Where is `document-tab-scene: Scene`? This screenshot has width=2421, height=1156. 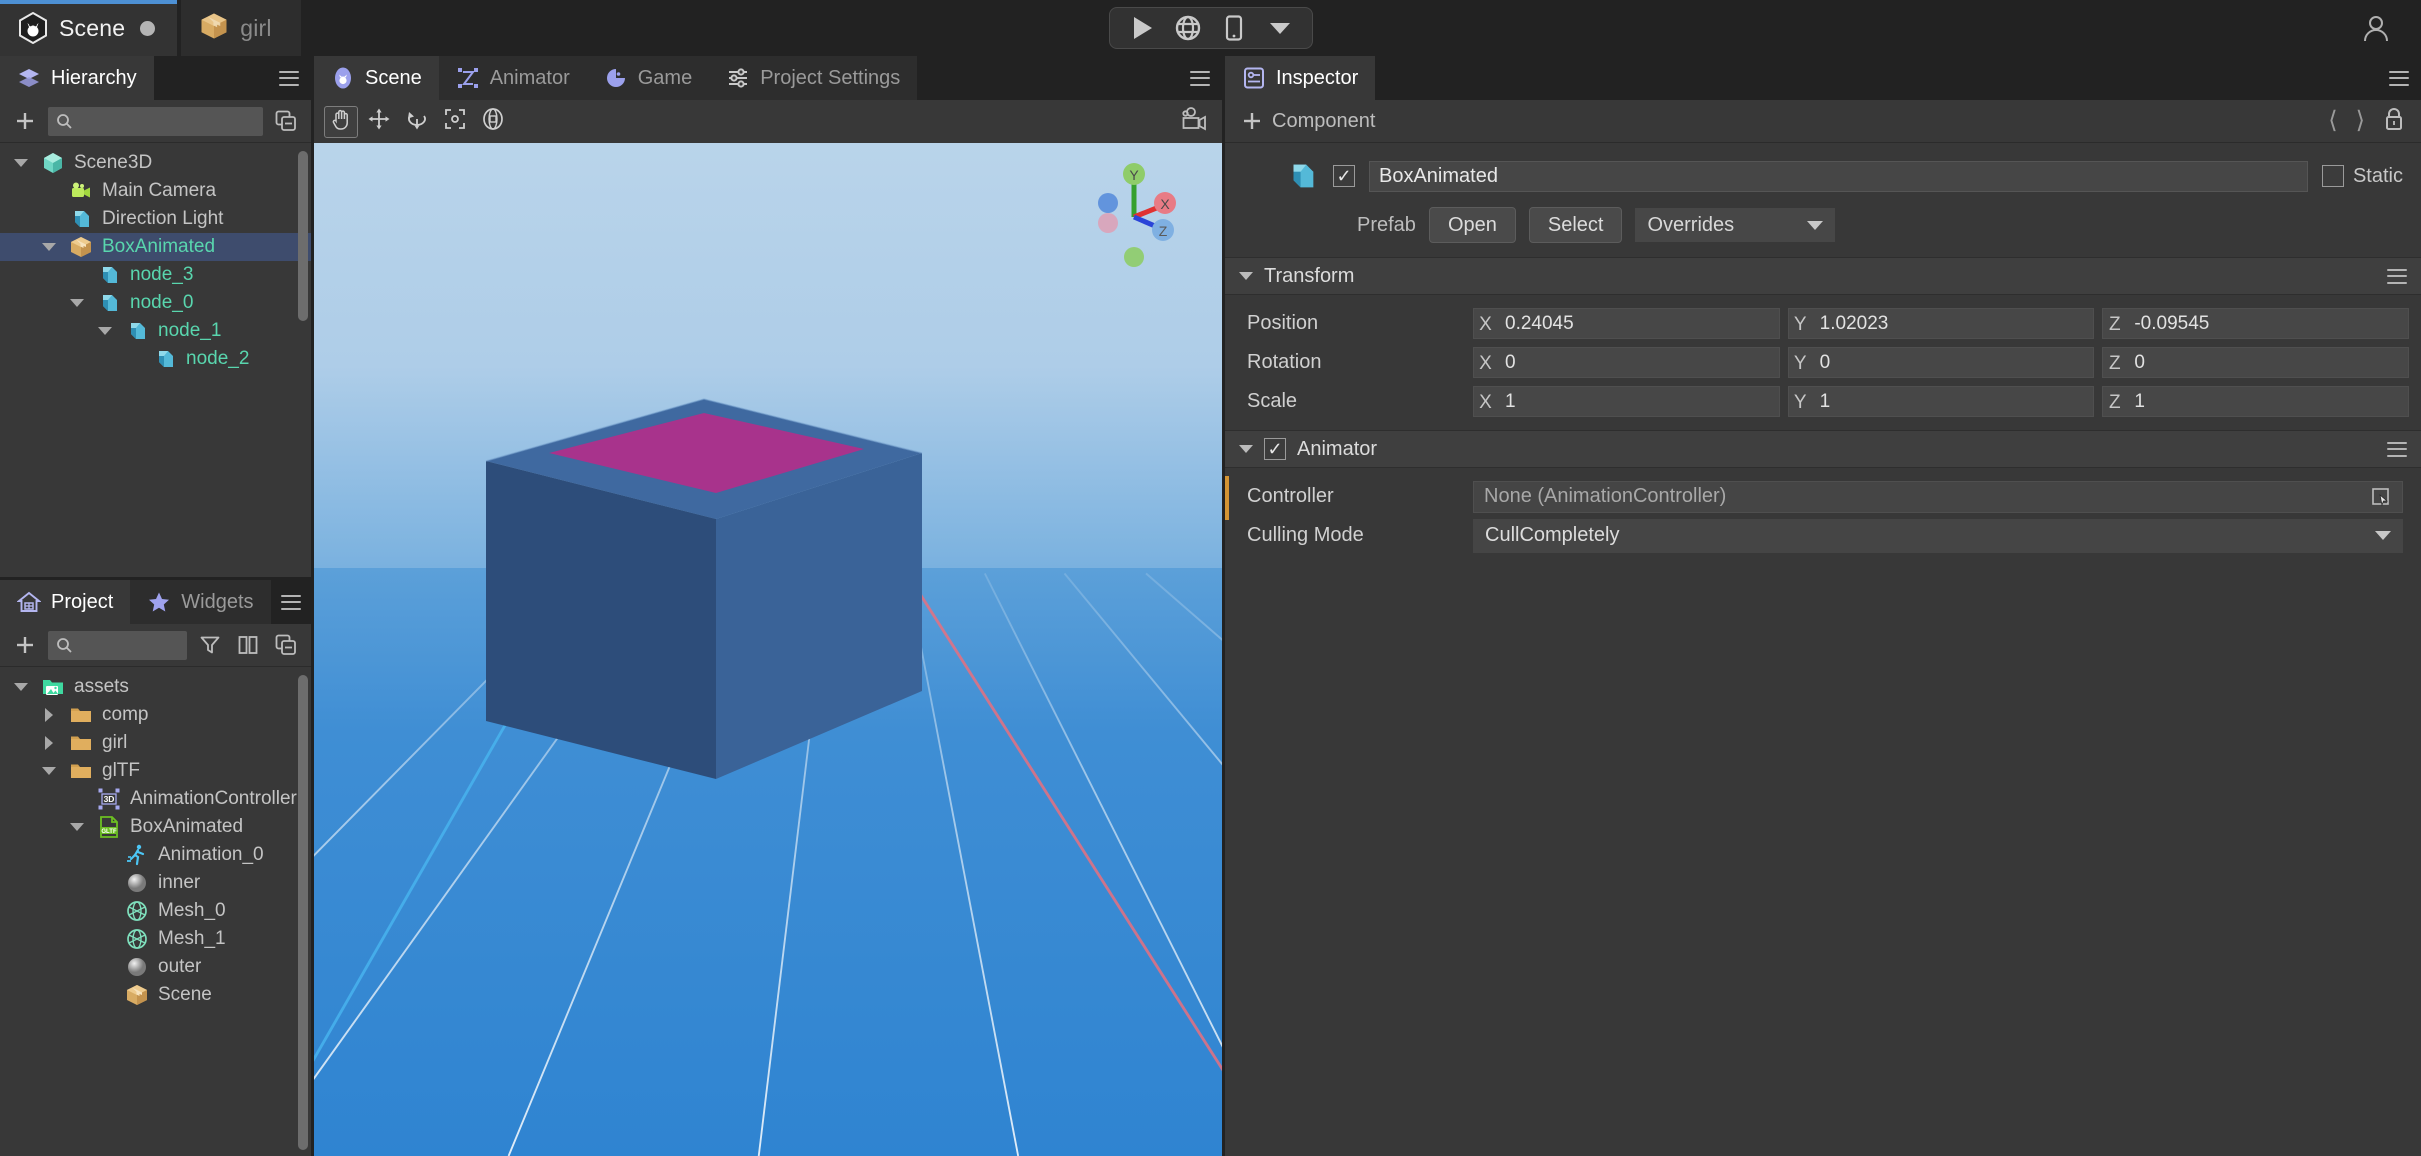
document-tab-scene: Scene is located at coordinates (89, 28).